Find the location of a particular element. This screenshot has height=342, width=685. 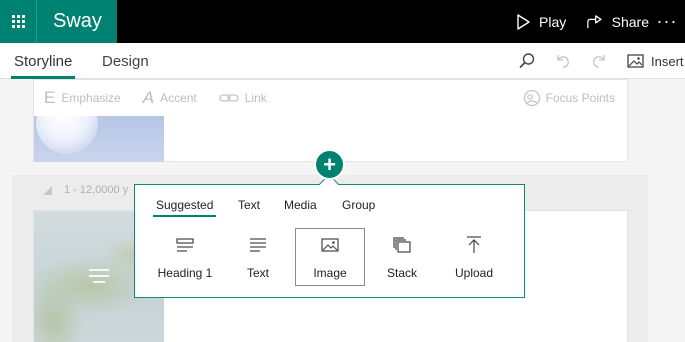

navigation-bar: Storyline Design Insert is located at coordinates (342, 61).